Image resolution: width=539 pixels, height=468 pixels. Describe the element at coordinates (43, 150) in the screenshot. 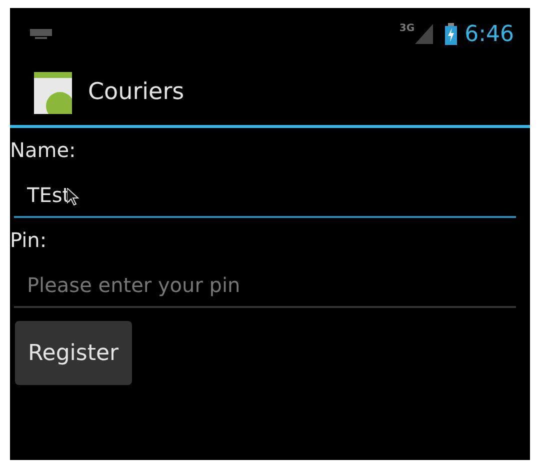

I see `field-label: Name:` at that location.